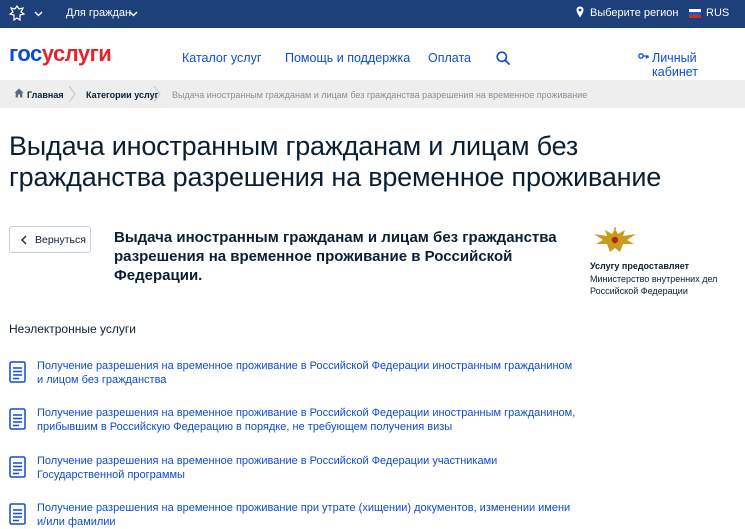 This screenshot has height=529, width=745. I want to click on nav-help: Помощь и поддержка, so click(347, 58).